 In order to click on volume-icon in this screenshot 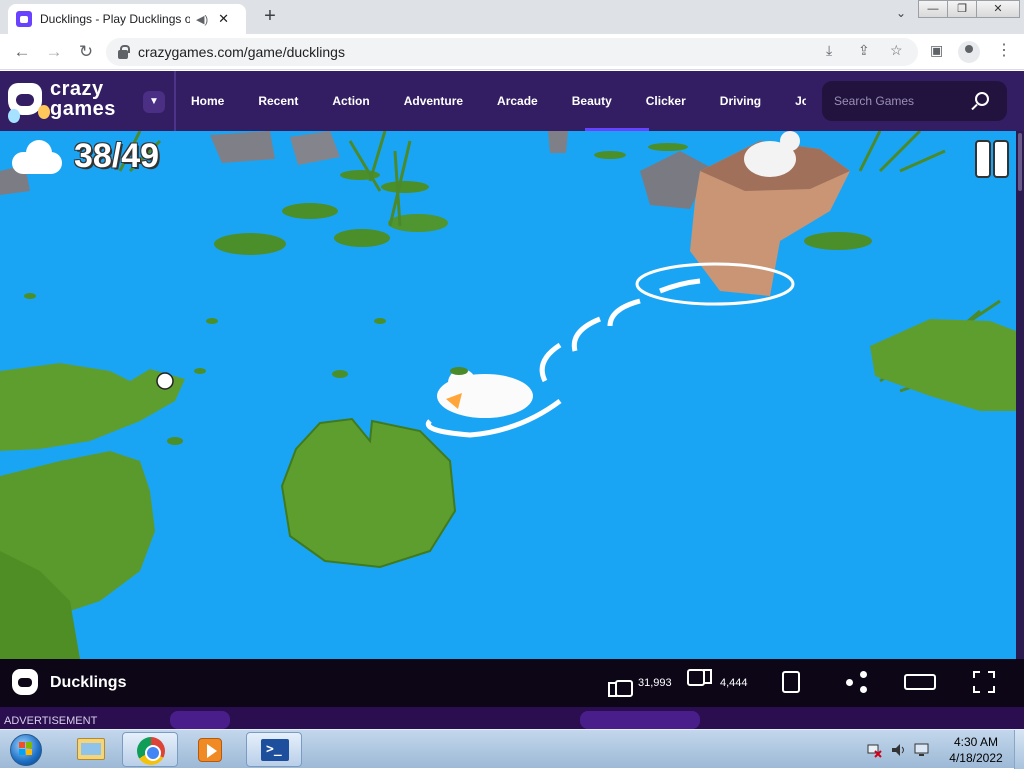, I will do `click(898, 750)`.